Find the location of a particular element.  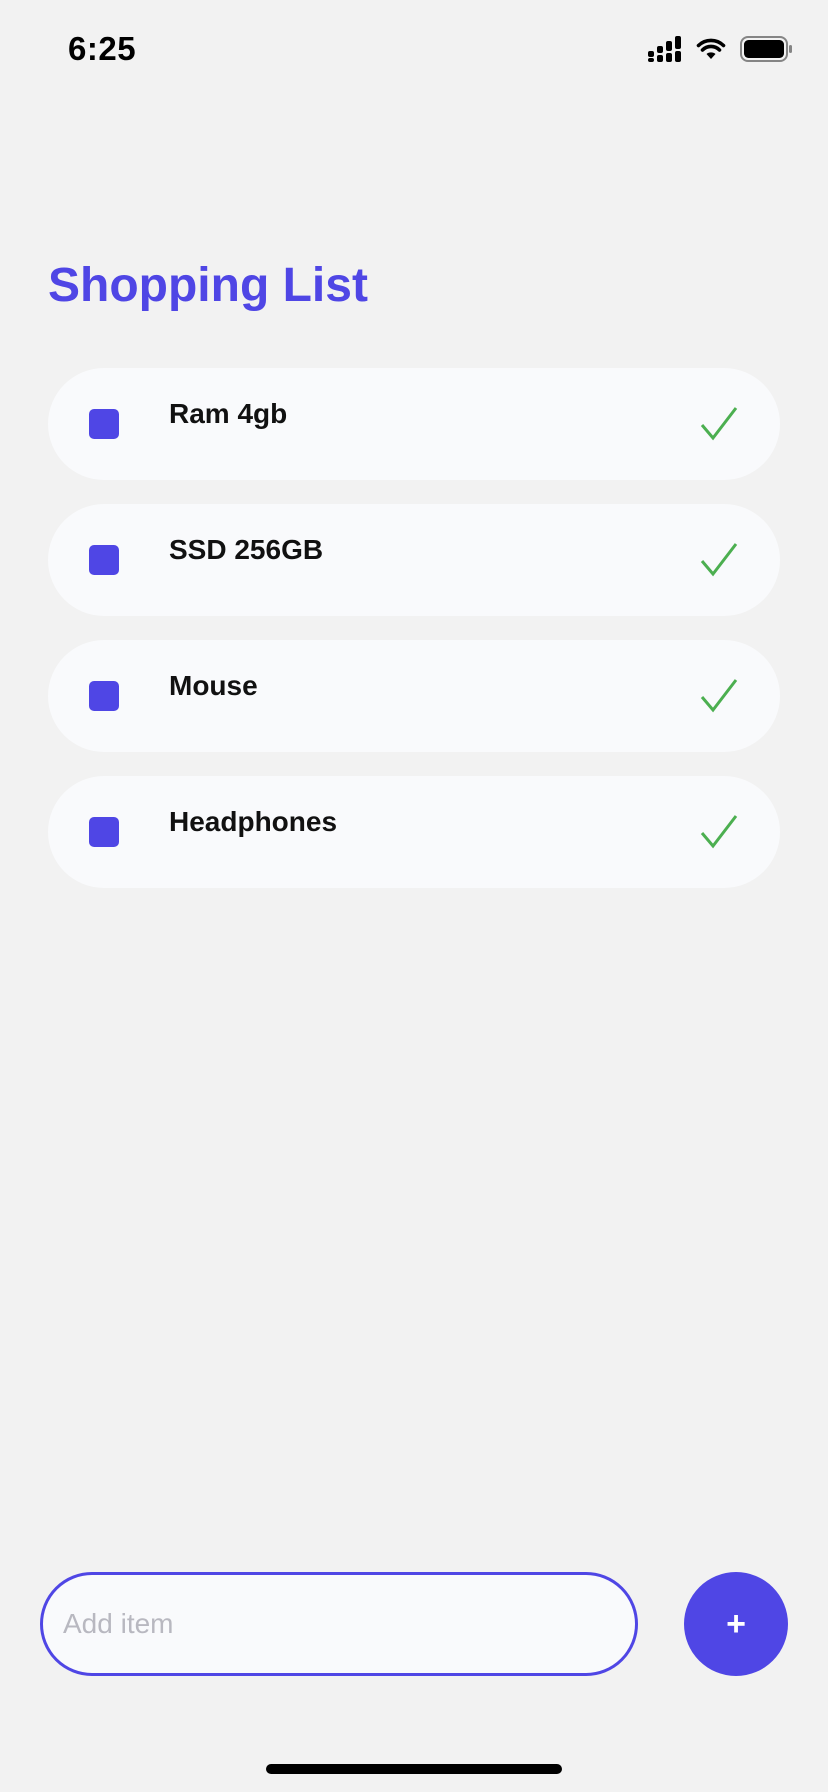

cellular-signal-icon is located at coordinates (665, 51).